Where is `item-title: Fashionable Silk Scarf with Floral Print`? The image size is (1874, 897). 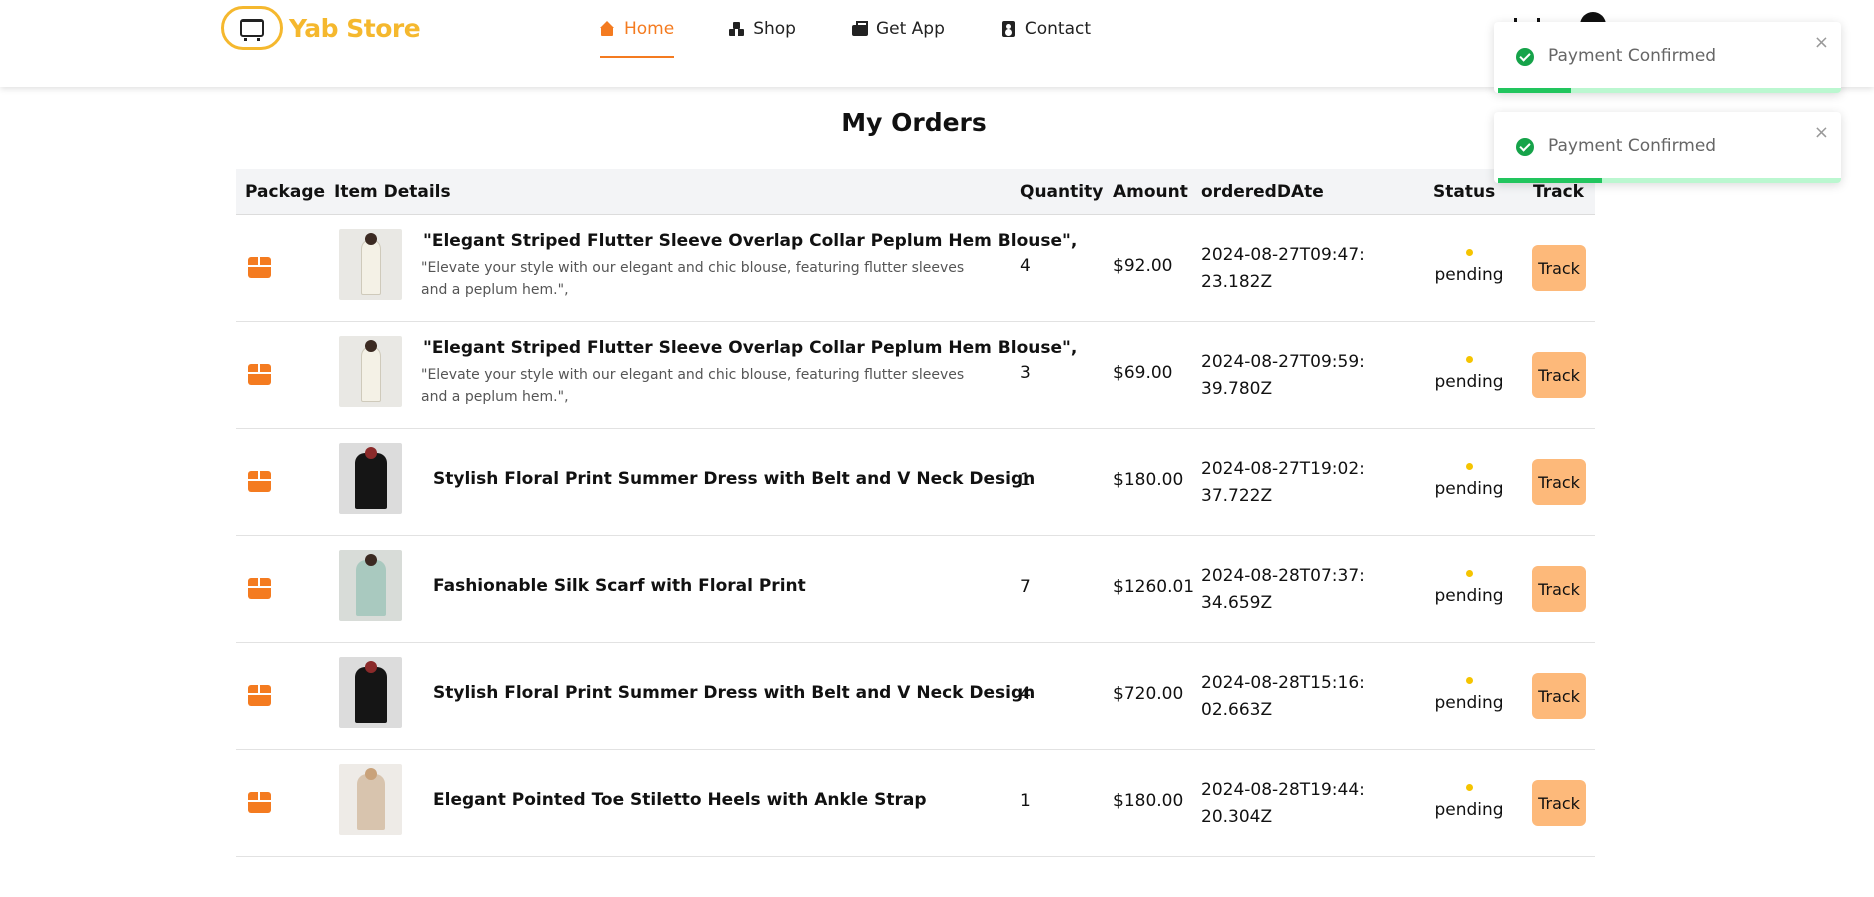
item-title: Fashionable Silk Scarf with Floral Print is located at coordinates (619, 586).